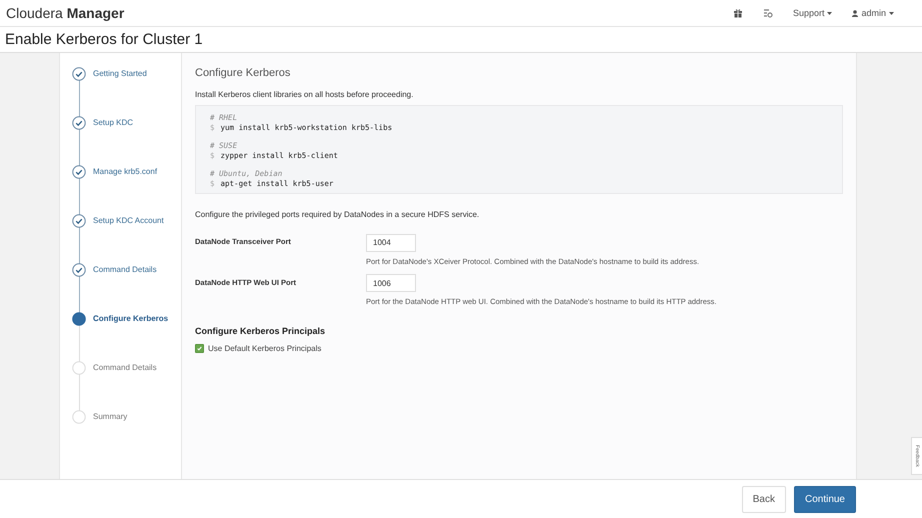 The width and height of the screenshot is (922, 518). What do you see at coordinates (855, 13) in the screenshot?
I see `user-icon` at bounding box center [855, 13].